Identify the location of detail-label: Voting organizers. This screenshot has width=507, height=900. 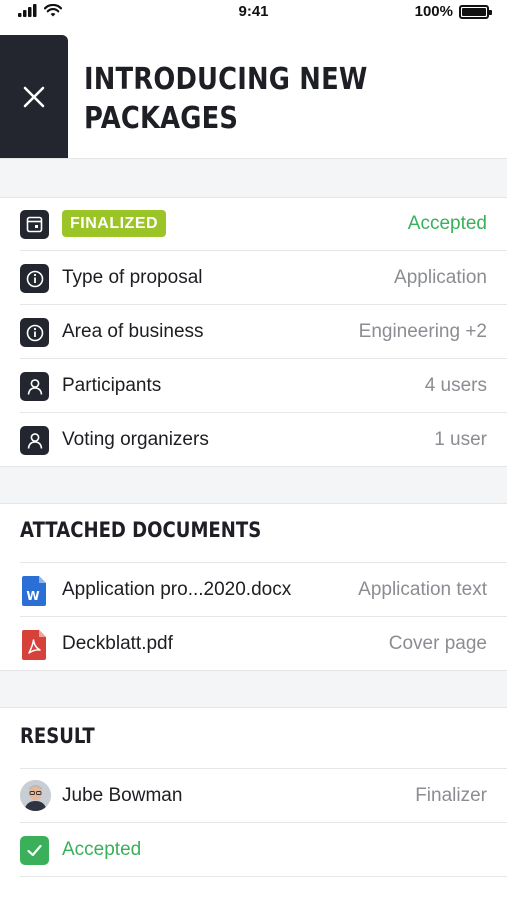
(135, 439).